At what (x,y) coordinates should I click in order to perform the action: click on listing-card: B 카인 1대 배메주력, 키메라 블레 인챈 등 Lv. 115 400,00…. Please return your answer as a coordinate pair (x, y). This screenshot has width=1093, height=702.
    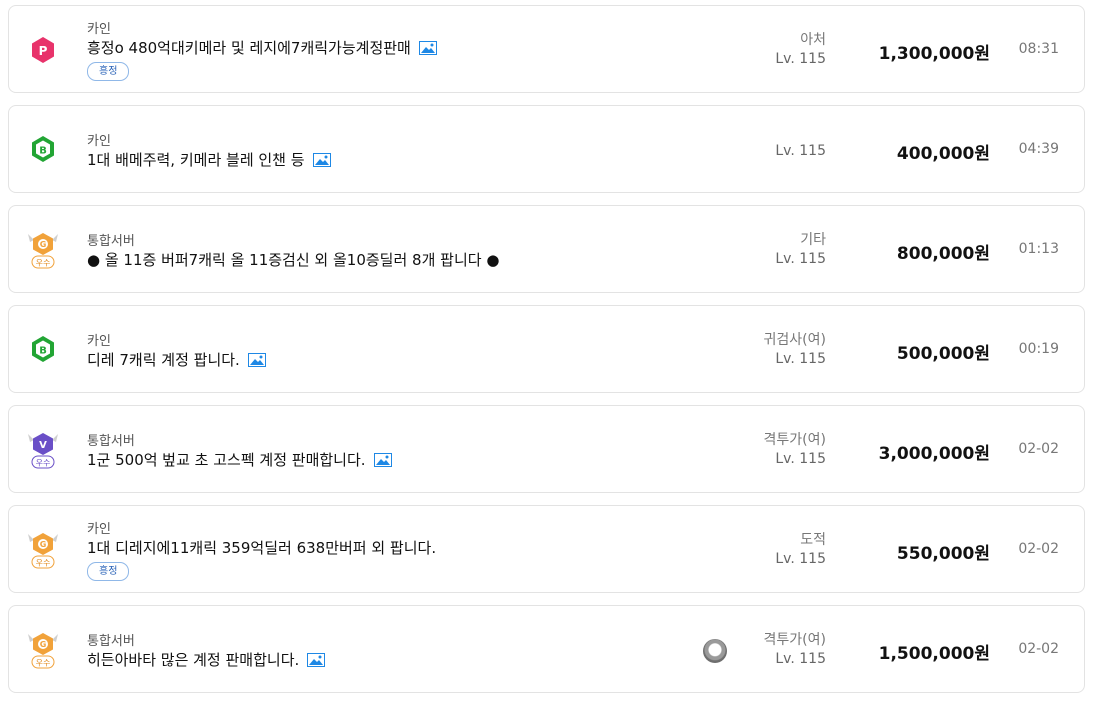
    Looking at the image, I should click on (546, 149).